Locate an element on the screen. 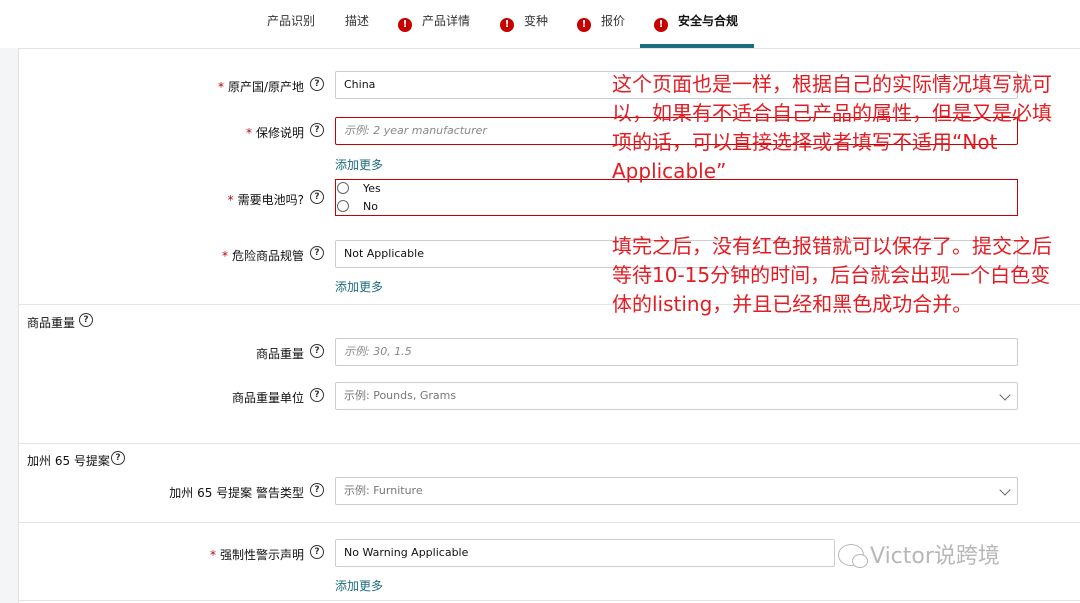 The image size is (1080, 603). warranty-label: * 保修说明 is located at coordinates (275, 132).